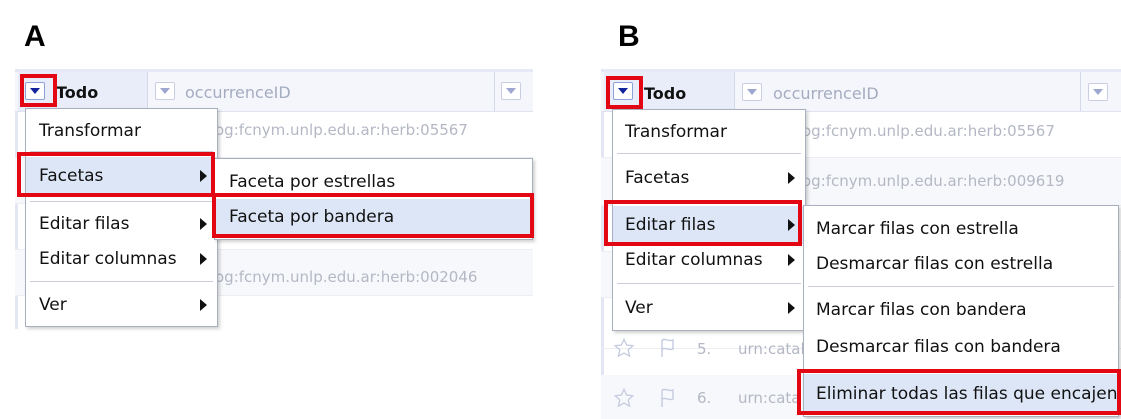 Image resolution: width=1121 pixels, height=419 pixels. What do you see at coordinates (771, 349) in the screenshot?
I see `cell-partial: urn:catal` at bounding box center [771, 349].